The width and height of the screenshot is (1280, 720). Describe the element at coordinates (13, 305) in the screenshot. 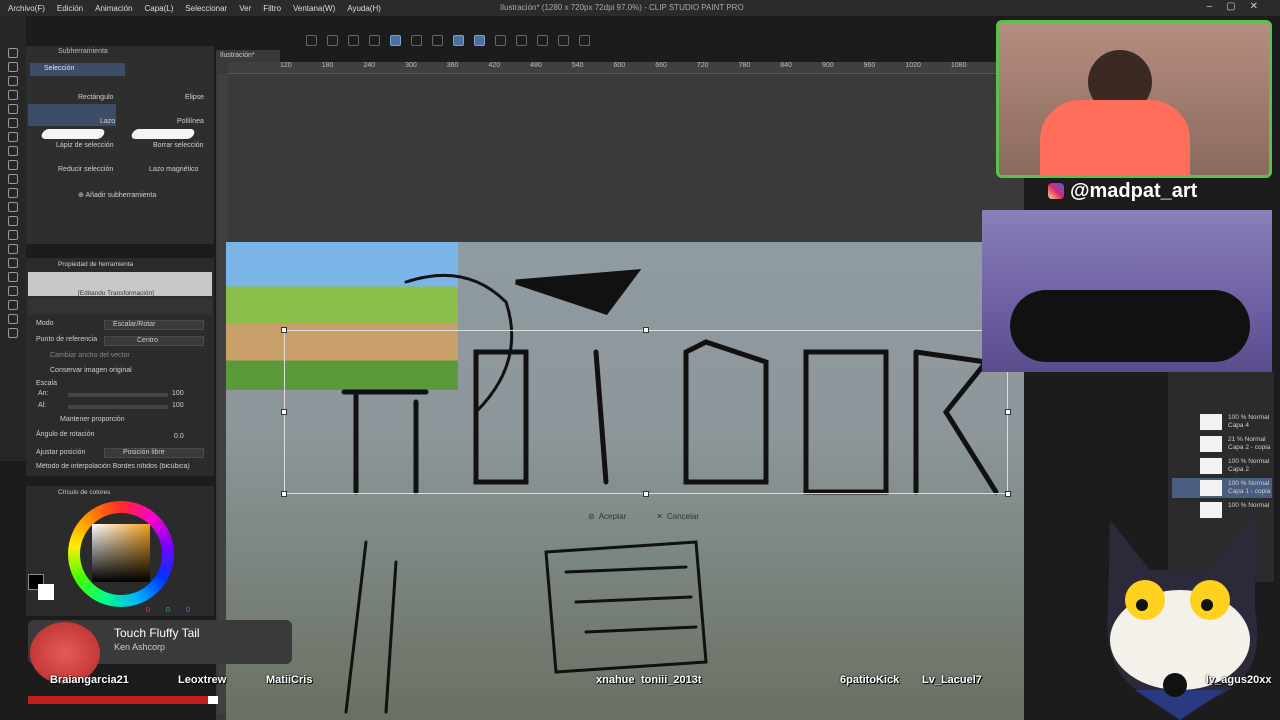

I see `text-icon` at that location.